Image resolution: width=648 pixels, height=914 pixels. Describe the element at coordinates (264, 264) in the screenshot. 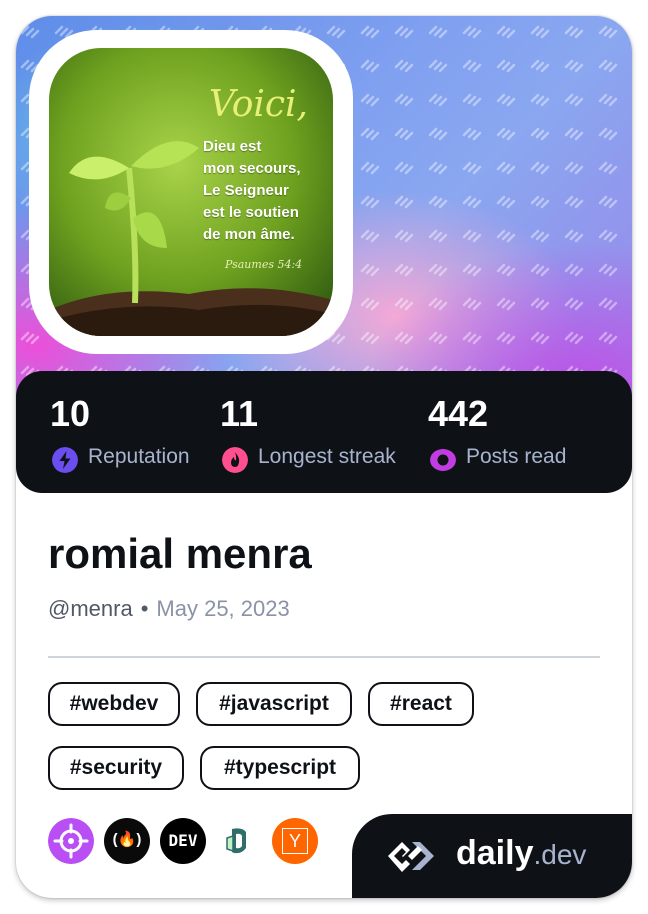

I see `avatar-quote-ref: Psaumes 54:4` at that location.